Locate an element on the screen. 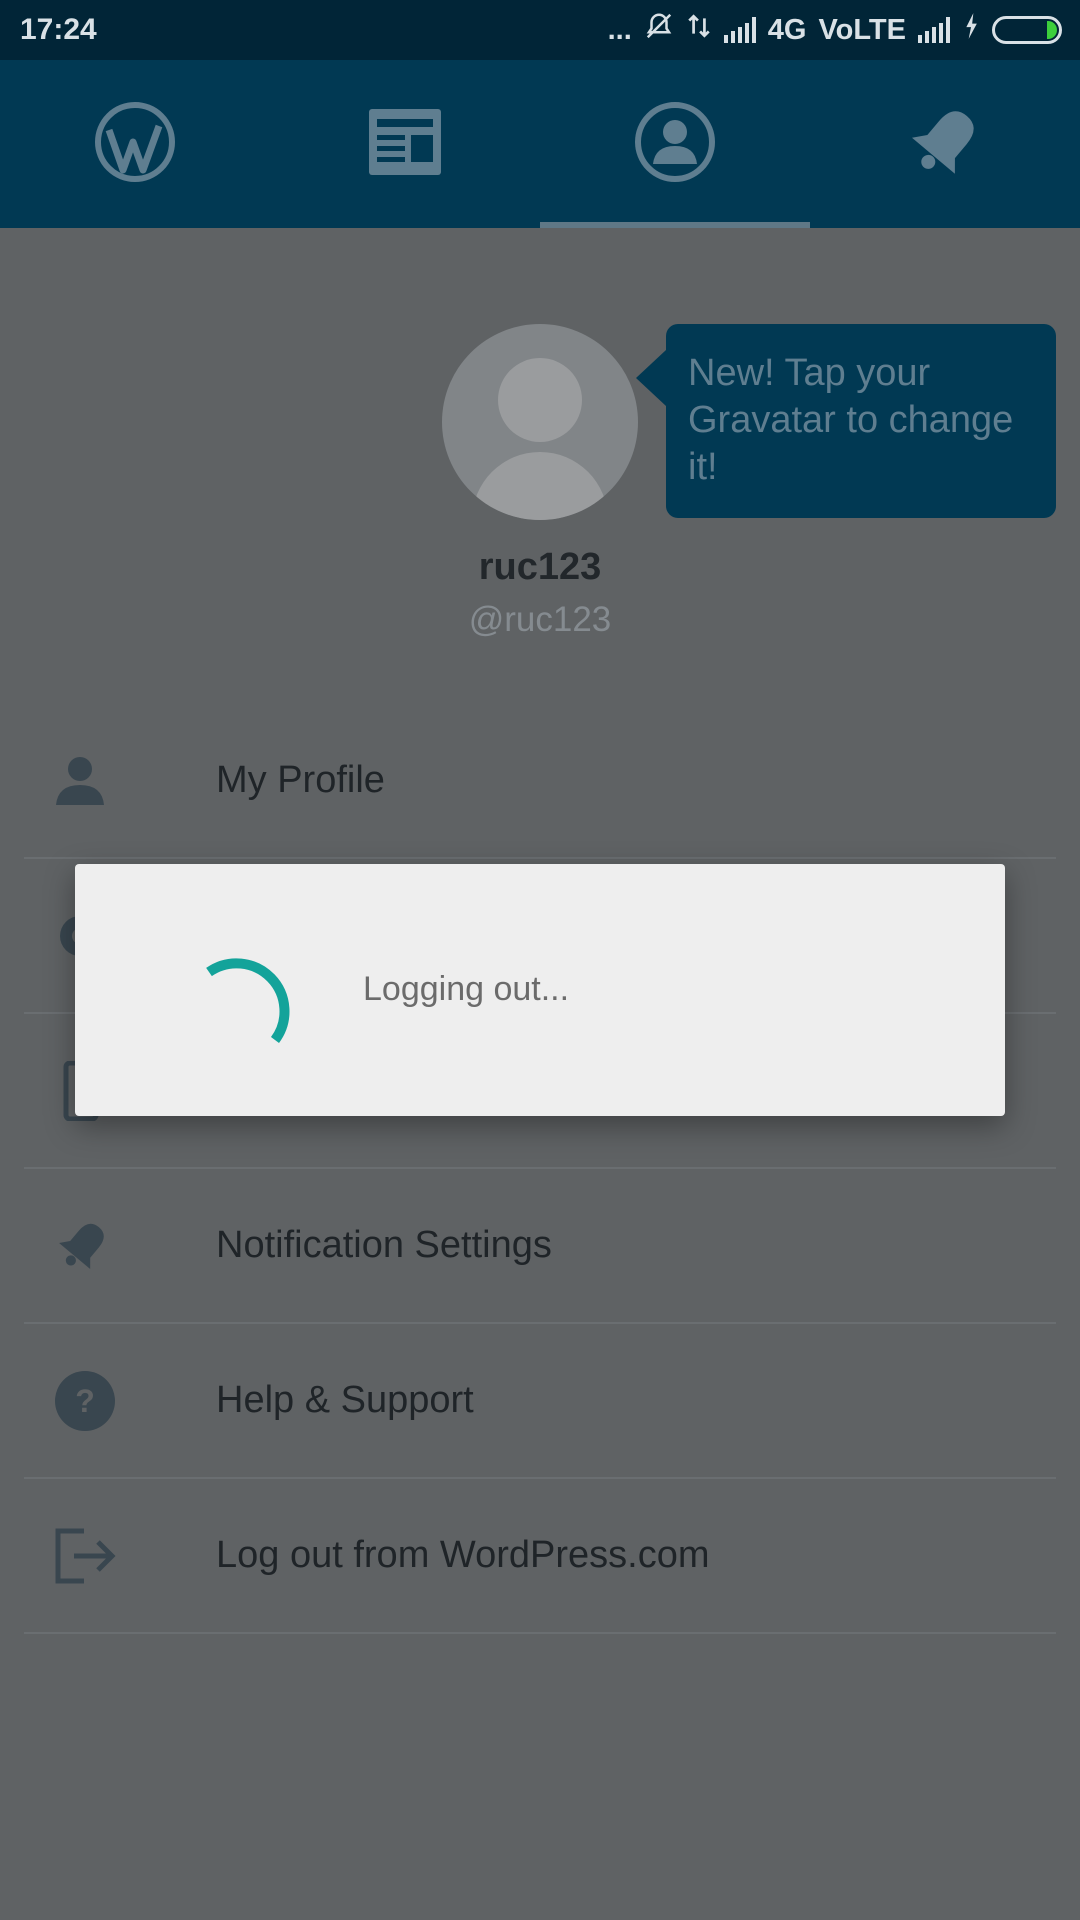 This screenshot has width=1080, height=1920. notifications-icon is located at coordinates (945, 144).